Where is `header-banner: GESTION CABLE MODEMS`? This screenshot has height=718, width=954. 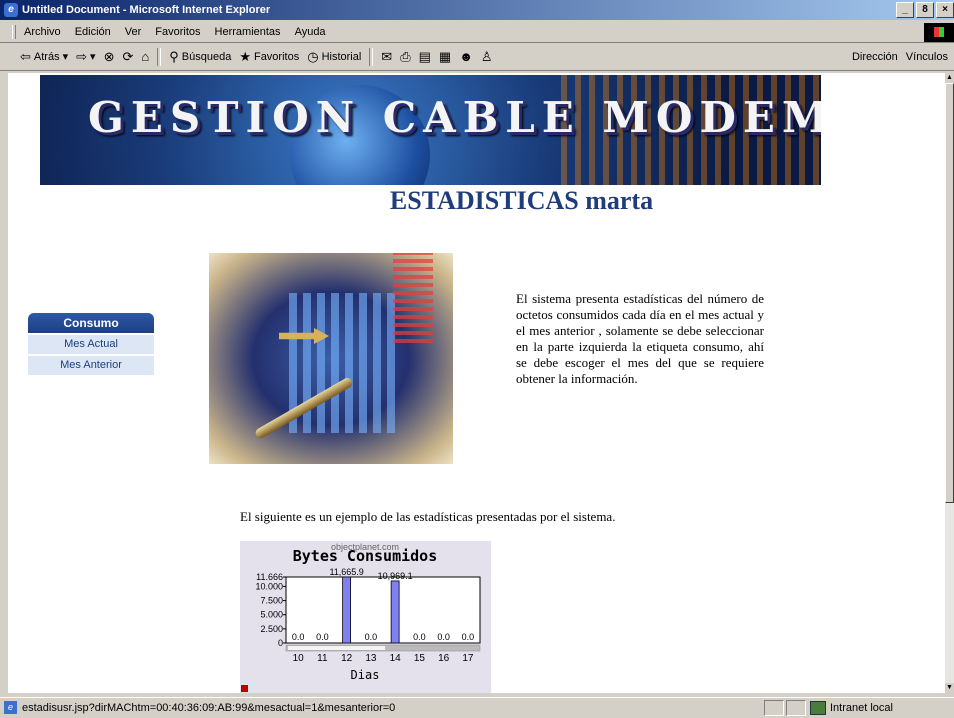 header-banner: GESTION CABLE MODEMS is located at coordinates (430, 130).